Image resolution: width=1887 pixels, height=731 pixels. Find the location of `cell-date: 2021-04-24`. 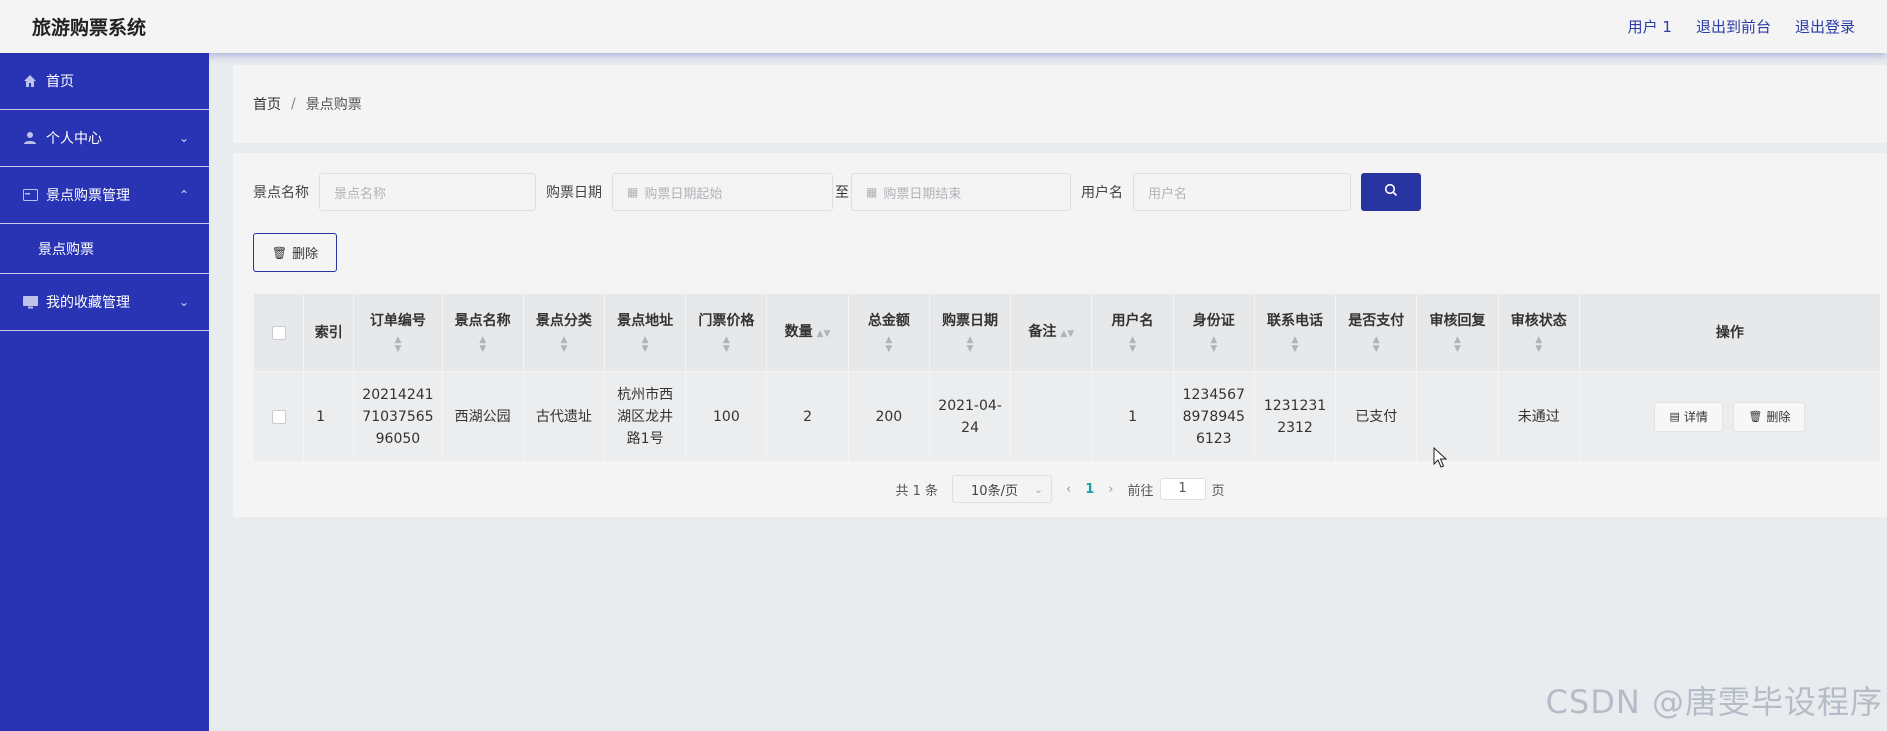

cell-date: 2021-04-24 is located at coordinates (970, 416).